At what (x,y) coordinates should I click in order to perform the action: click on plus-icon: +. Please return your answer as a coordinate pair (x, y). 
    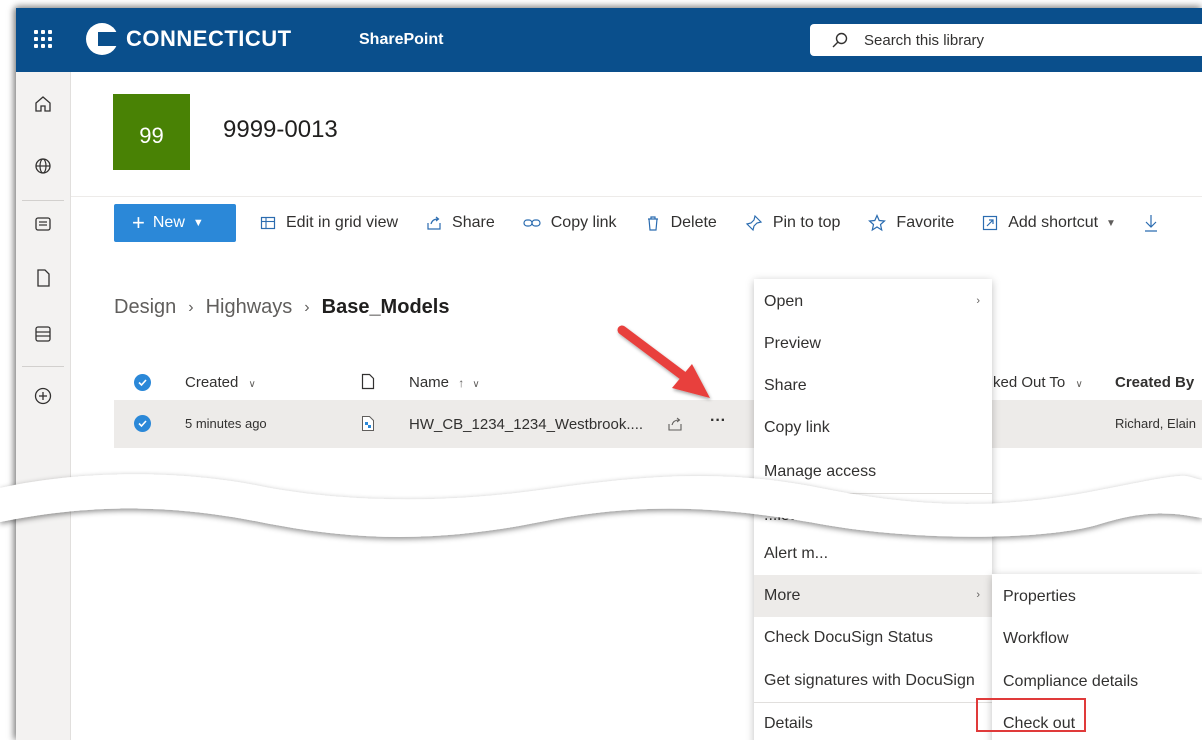
    Looking at the image, I should click on (138, 222).